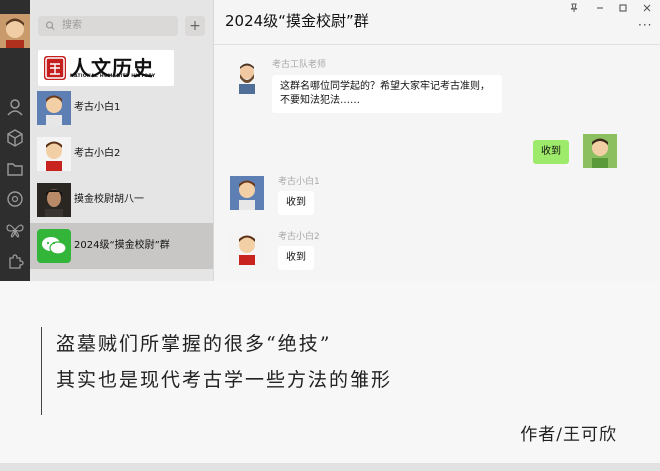 The image size is (660, 471). What do you see at coordinates (224, 380) in the screenshot?
I see `caption-line-2: 其实也是现代考古学一些方法的雏形` at bounding box center [224, 380].